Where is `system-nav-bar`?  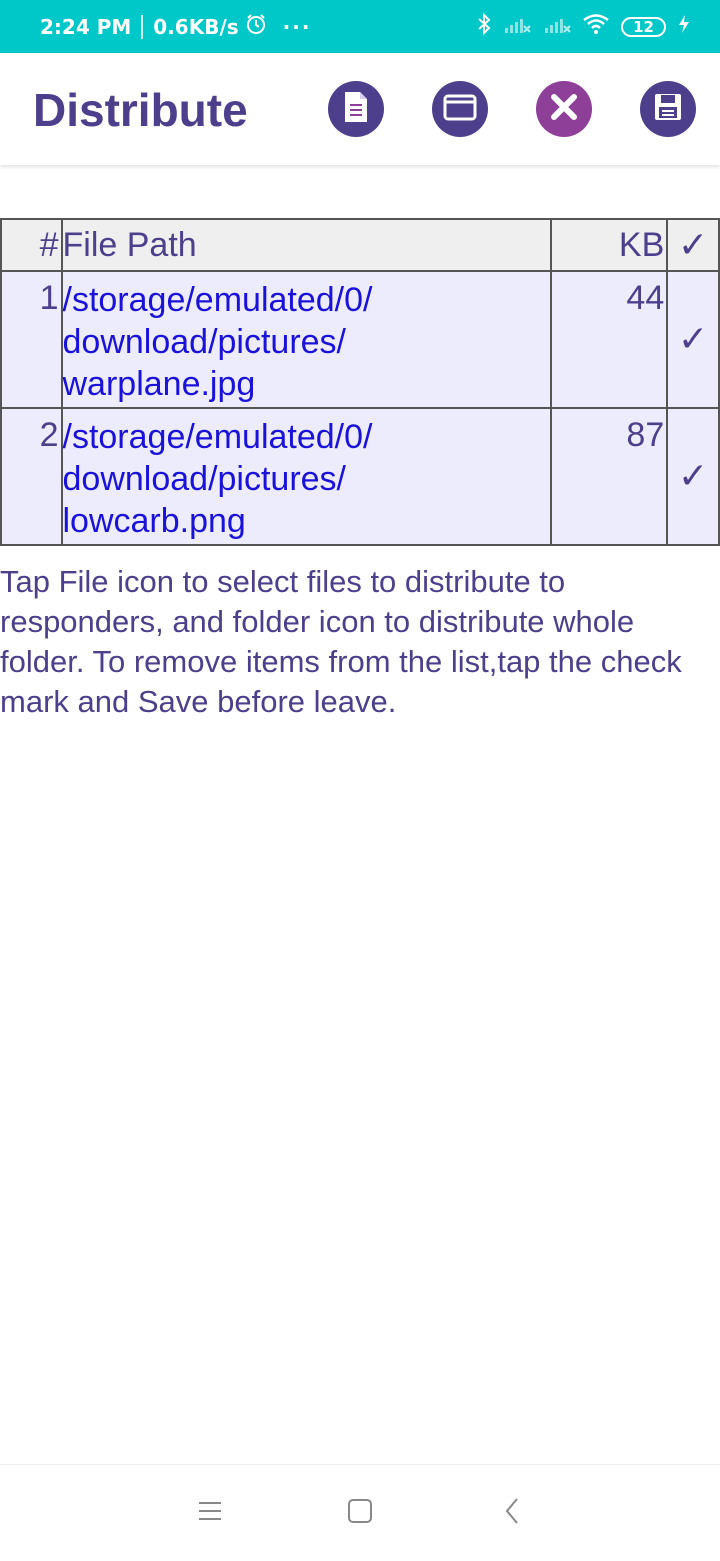 system-nav-bar is located at coordinates (360, 1512).